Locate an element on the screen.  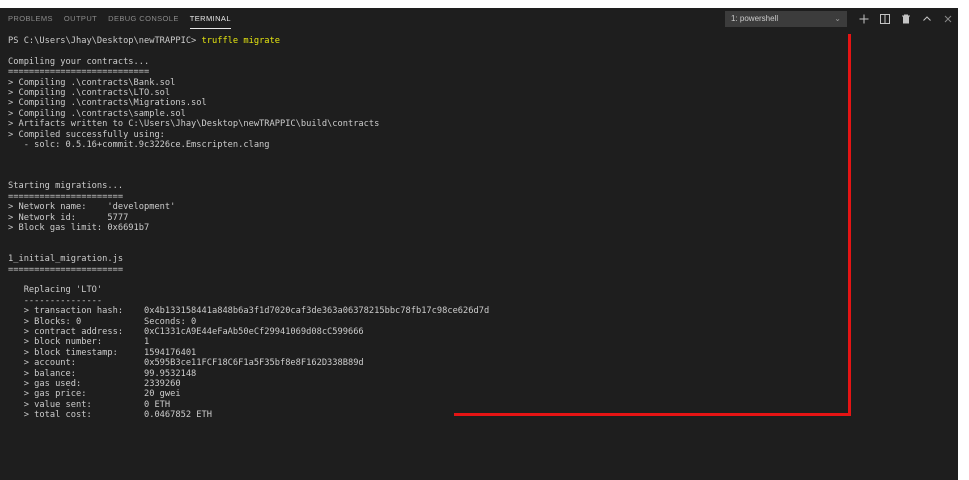
terminal-line: > gas used: 2339260 is located at coordinates (94, 383).